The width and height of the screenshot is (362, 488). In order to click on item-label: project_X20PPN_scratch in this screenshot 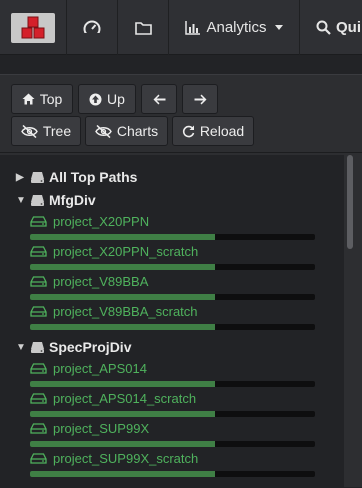, I will do `click(126, 251)`.